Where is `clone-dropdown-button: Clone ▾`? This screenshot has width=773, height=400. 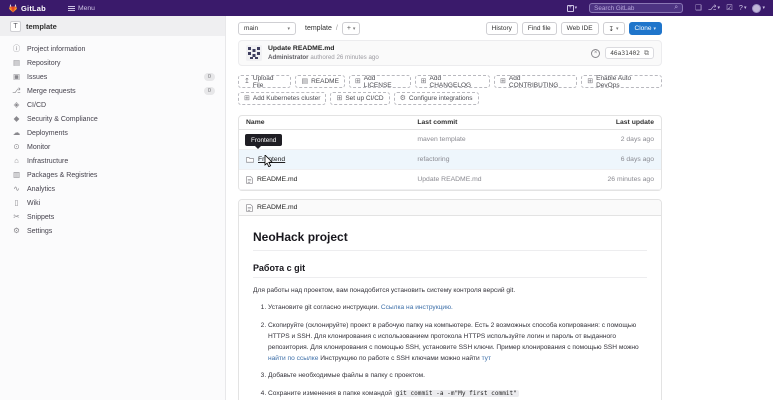
clone-dropdown-button: Clone ▾ is located at coordinates (645, 28).